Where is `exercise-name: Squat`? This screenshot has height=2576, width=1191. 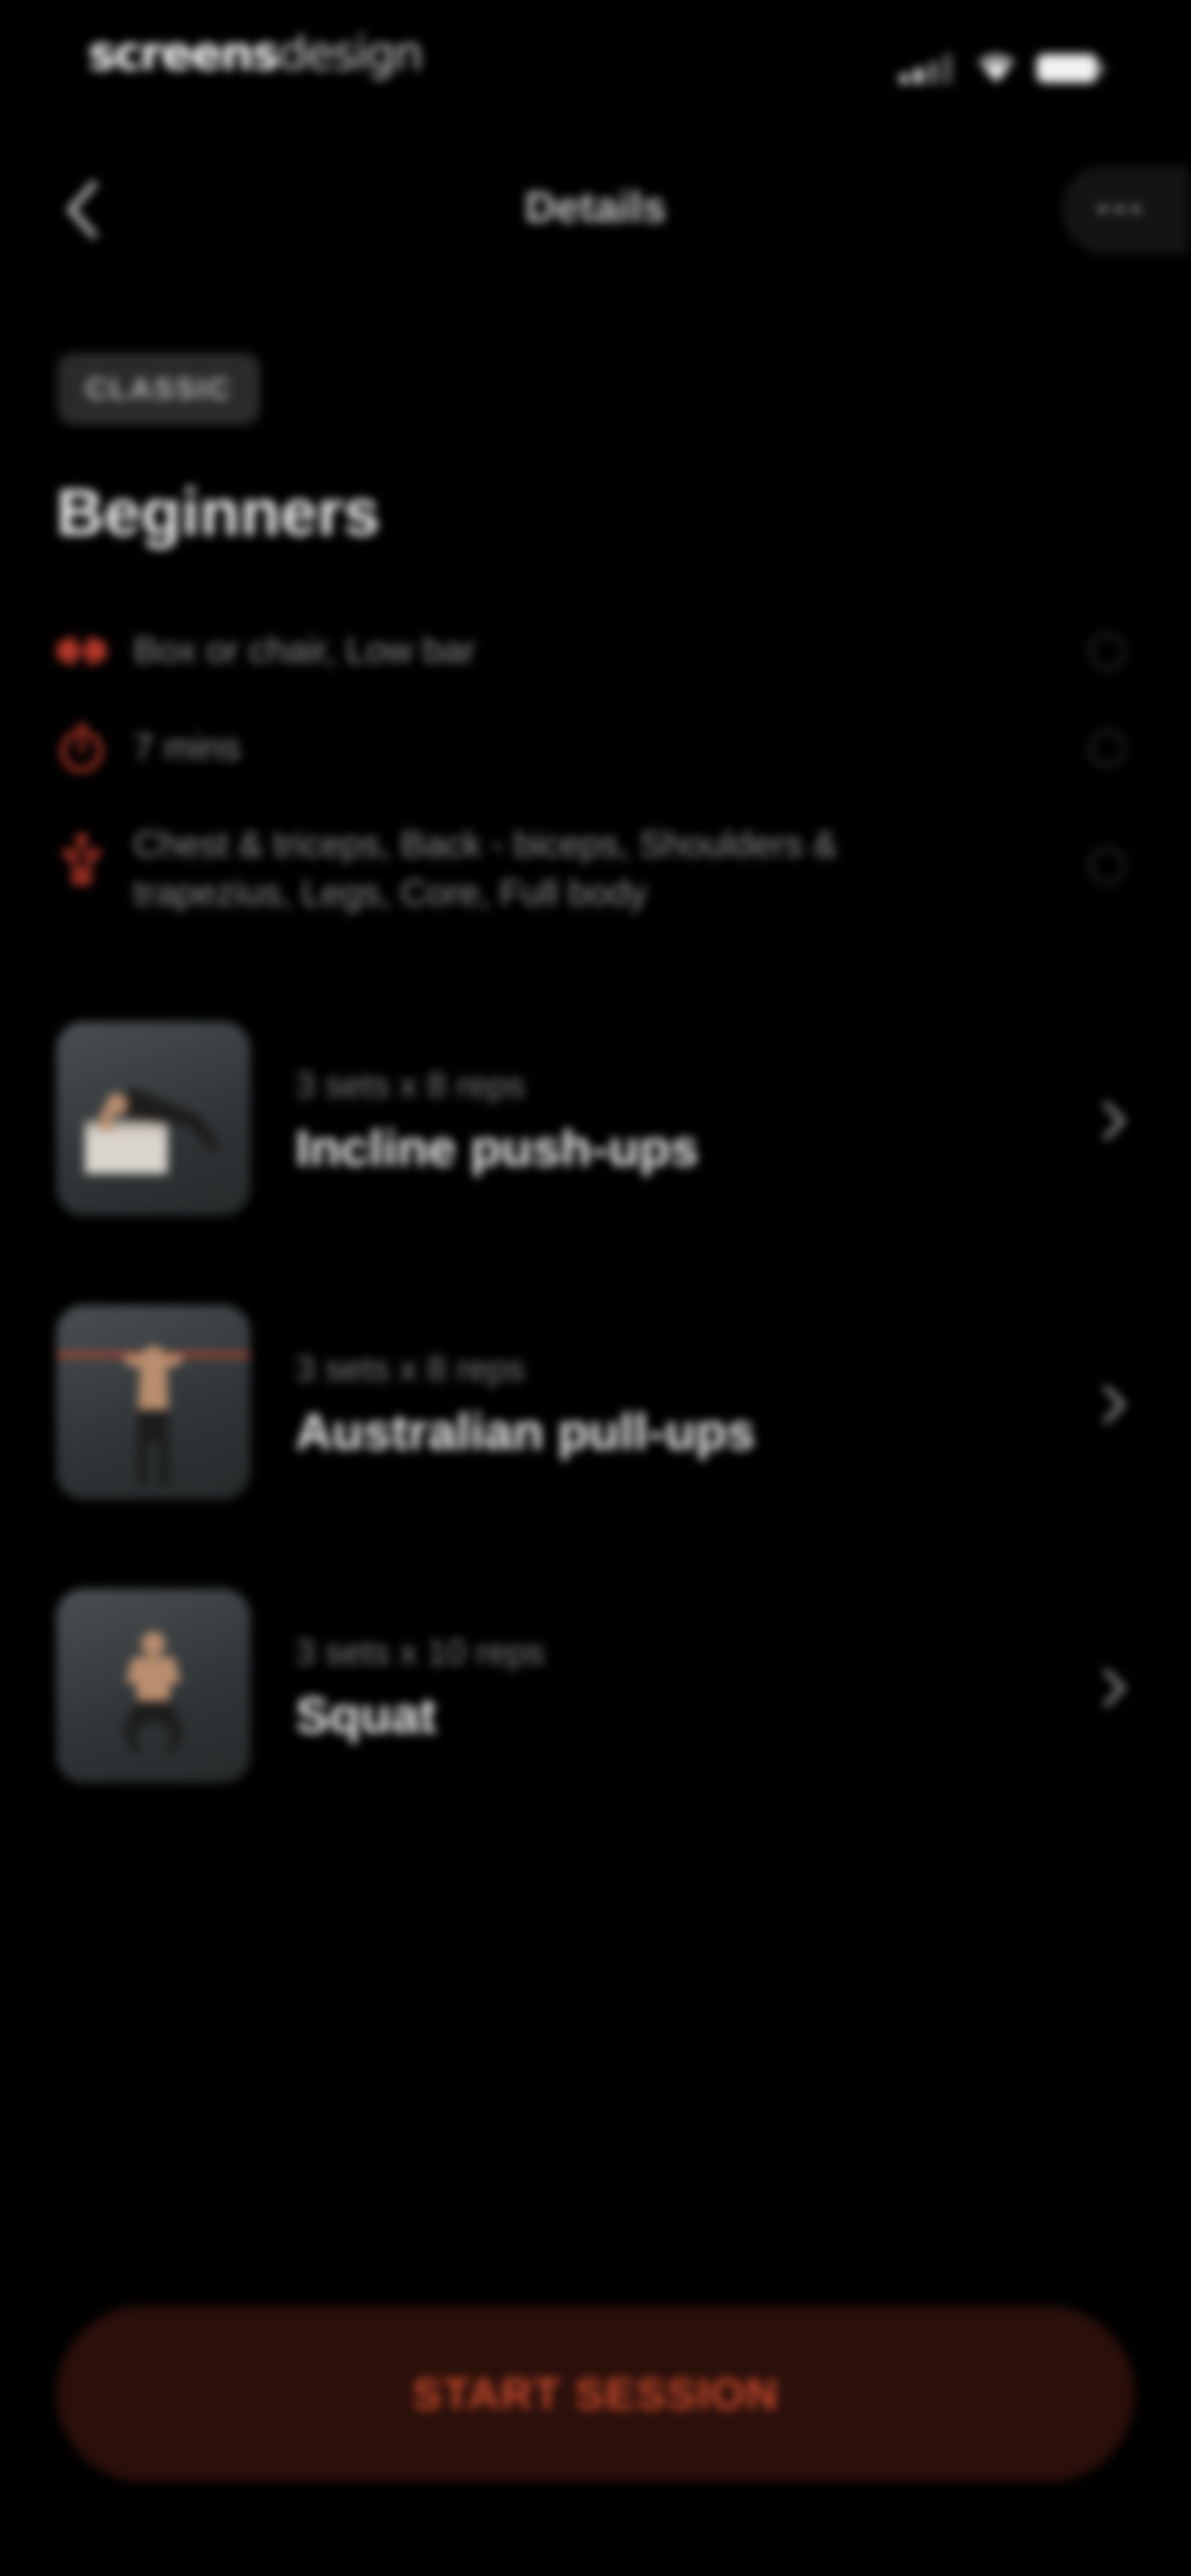 exercise-name: Squat is located at coordinates (366, 1715).